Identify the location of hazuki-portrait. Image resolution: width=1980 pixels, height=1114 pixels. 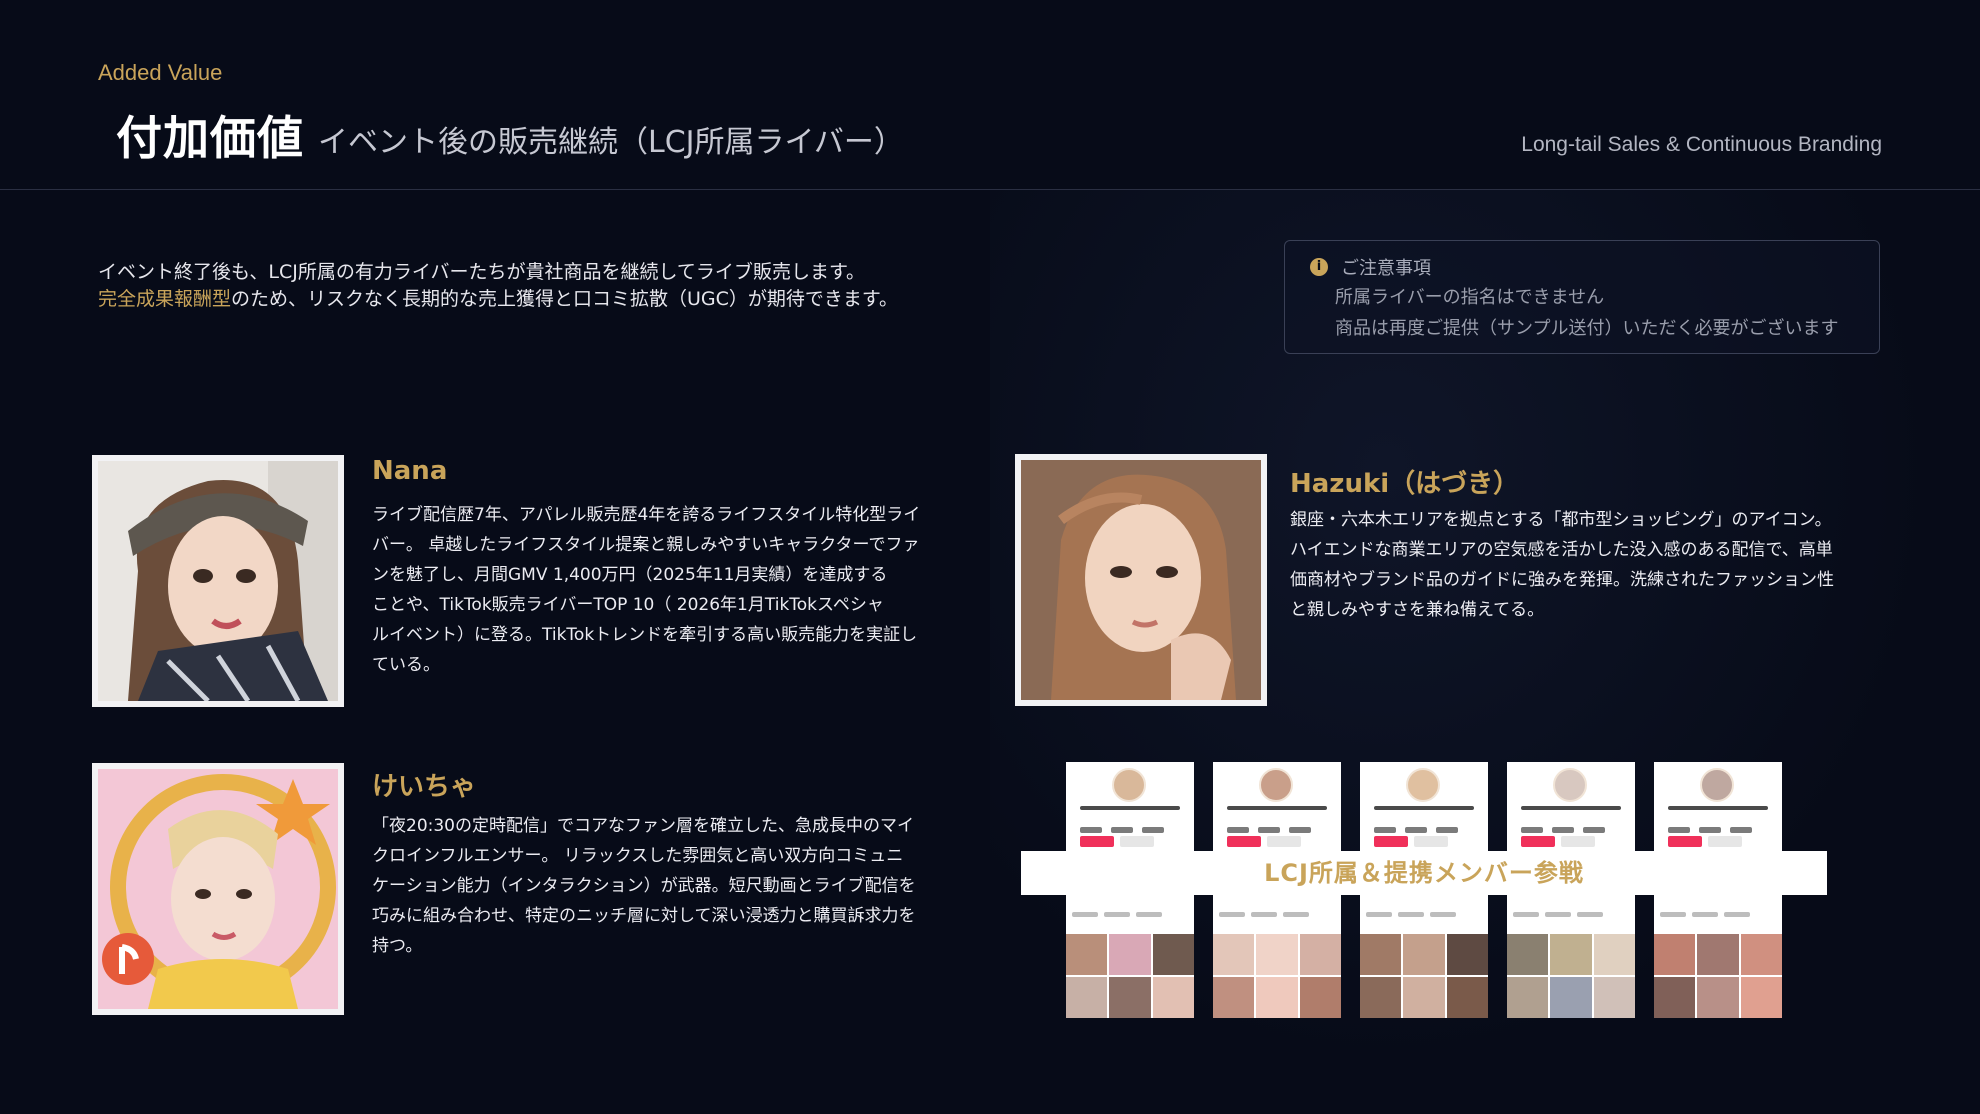
(1141, 580).